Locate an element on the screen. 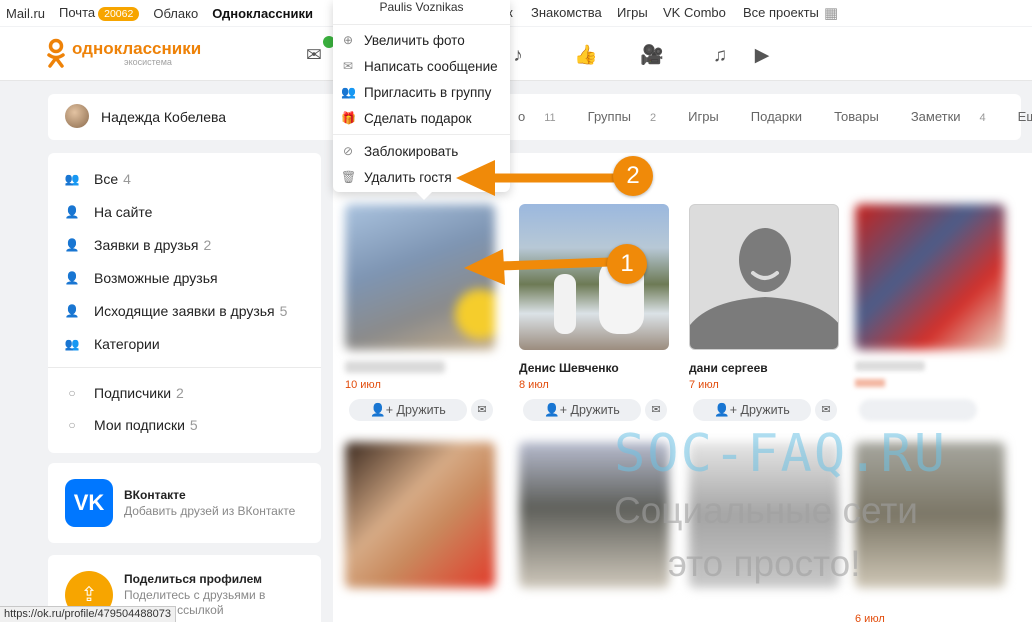  watermark-tagline-1: Социальные сети is located at coordinates (766, 510).